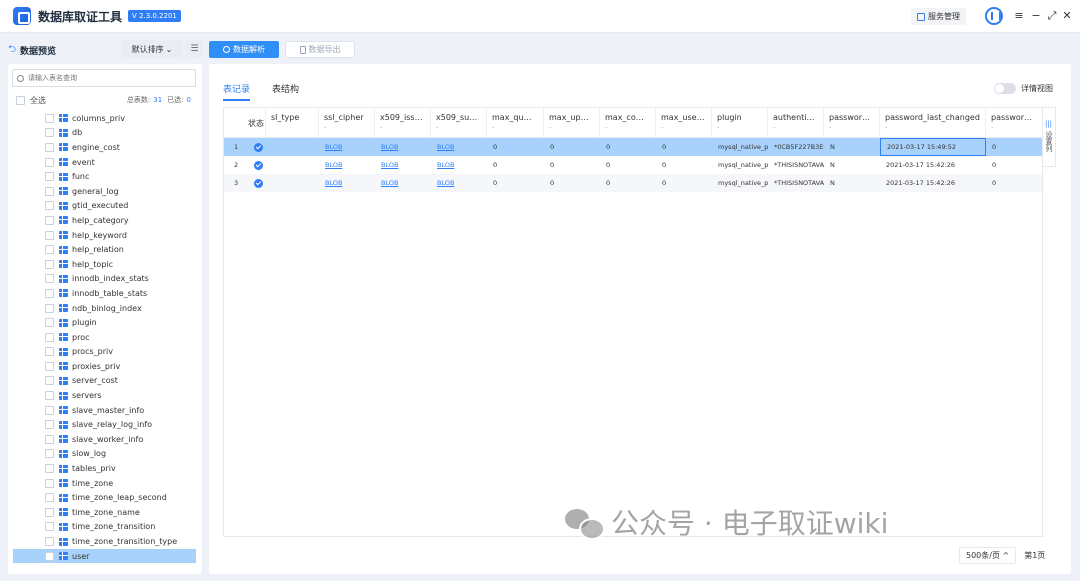  I want to click on table-item: innodb_index_stats, so click(104, 279).